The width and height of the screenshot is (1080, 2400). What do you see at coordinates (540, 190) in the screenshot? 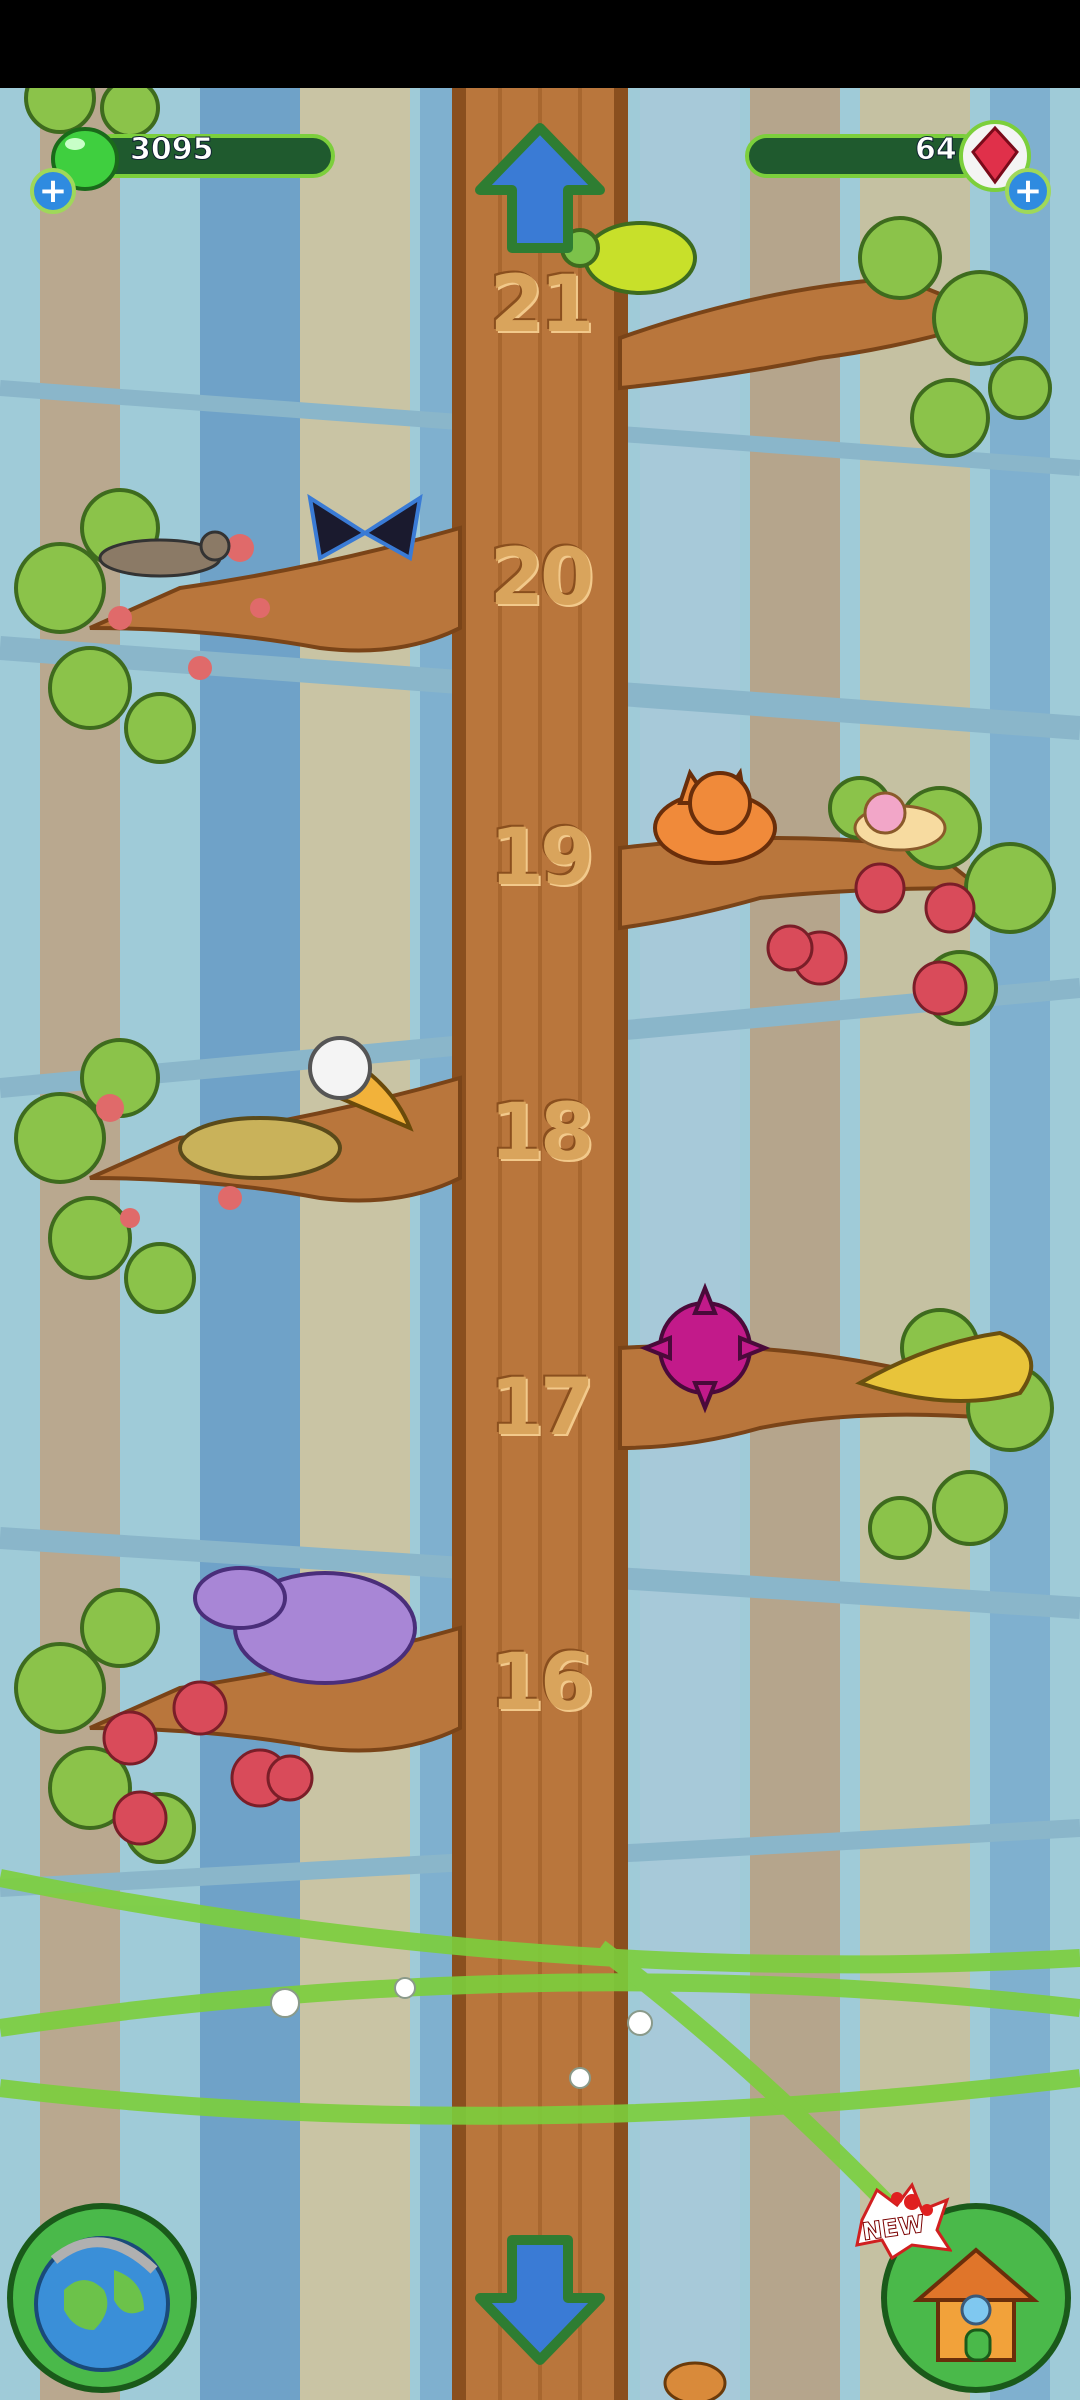
I see `scroll-up-button` at bounding box center [540, 190].